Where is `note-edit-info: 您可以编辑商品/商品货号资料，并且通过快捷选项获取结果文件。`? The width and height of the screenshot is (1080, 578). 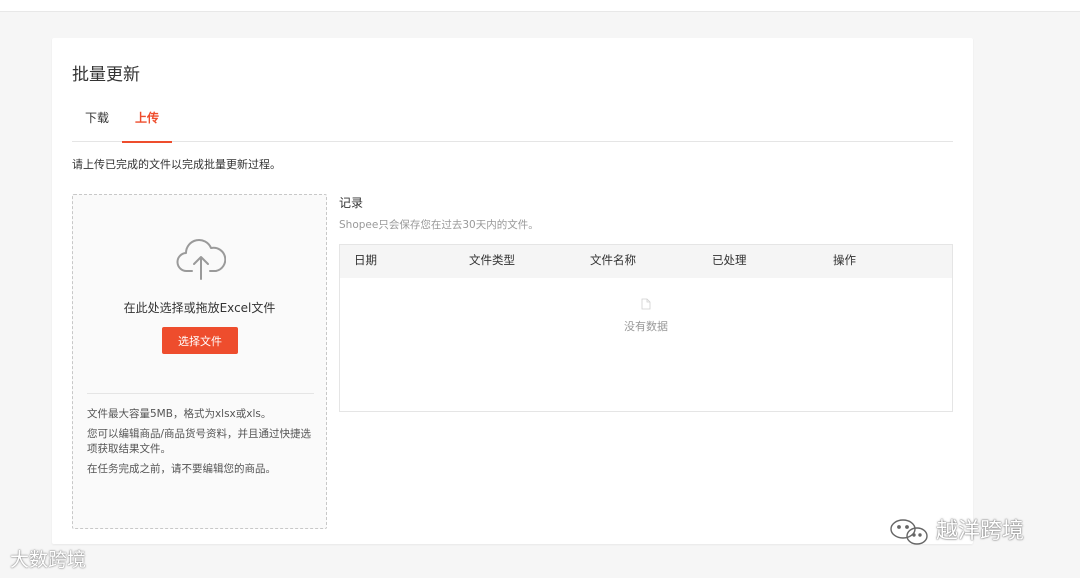
note-edit-info: 您可以编辑商品/商品货号资料，并且通过快捷选项获取结果文件。 is located at coordinates (199, 441).